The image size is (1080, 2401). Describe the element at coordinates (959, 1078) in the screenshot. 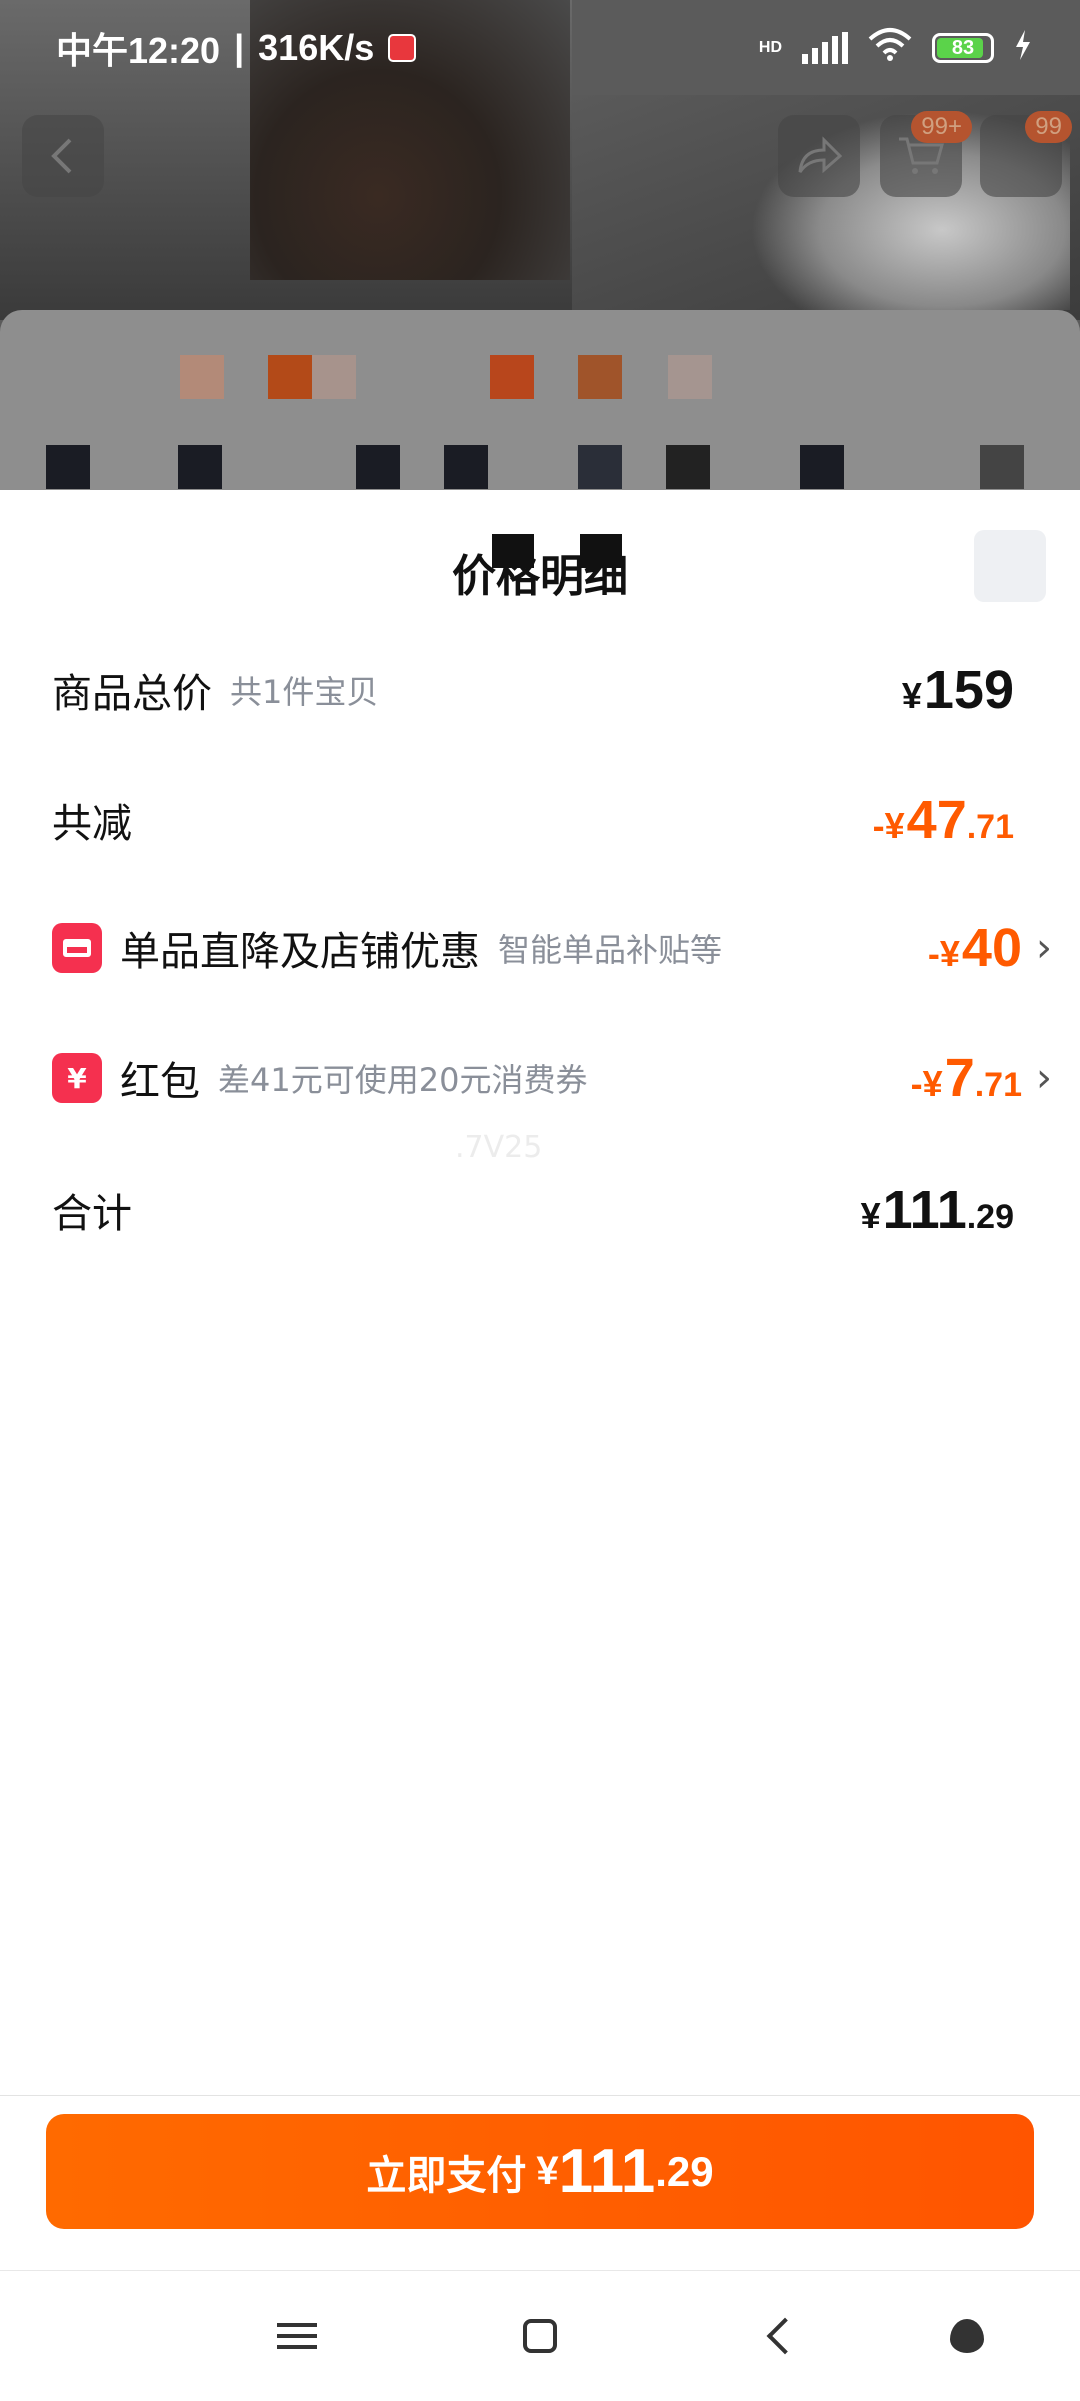

I see `amount-main: 7` at that location.